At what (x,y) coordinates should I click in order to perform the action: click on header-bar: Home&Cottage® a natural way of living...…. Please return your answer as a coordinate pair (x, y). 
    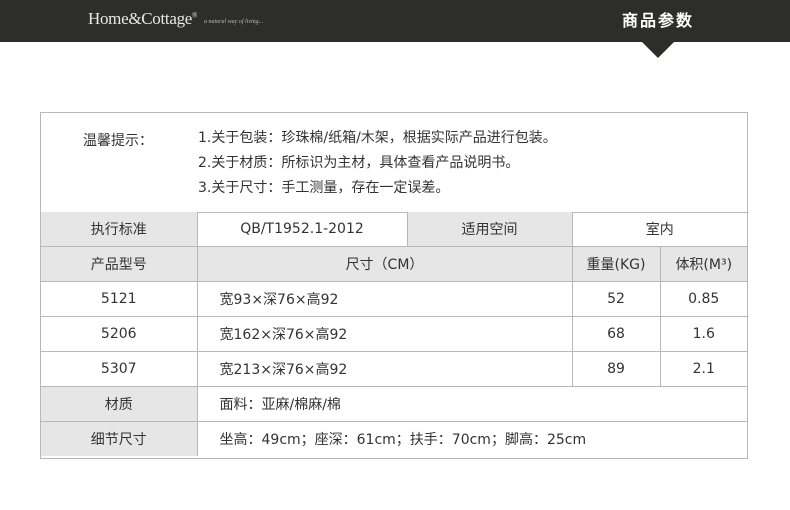
    Looking at the image, I should click on (395, 21).